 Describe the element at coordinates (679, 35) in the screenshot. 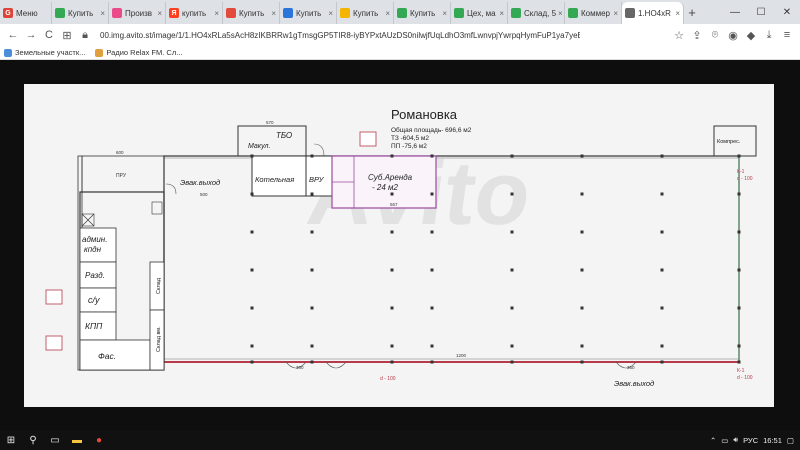

I see `bookmark-star-icon: ☆` at that location.